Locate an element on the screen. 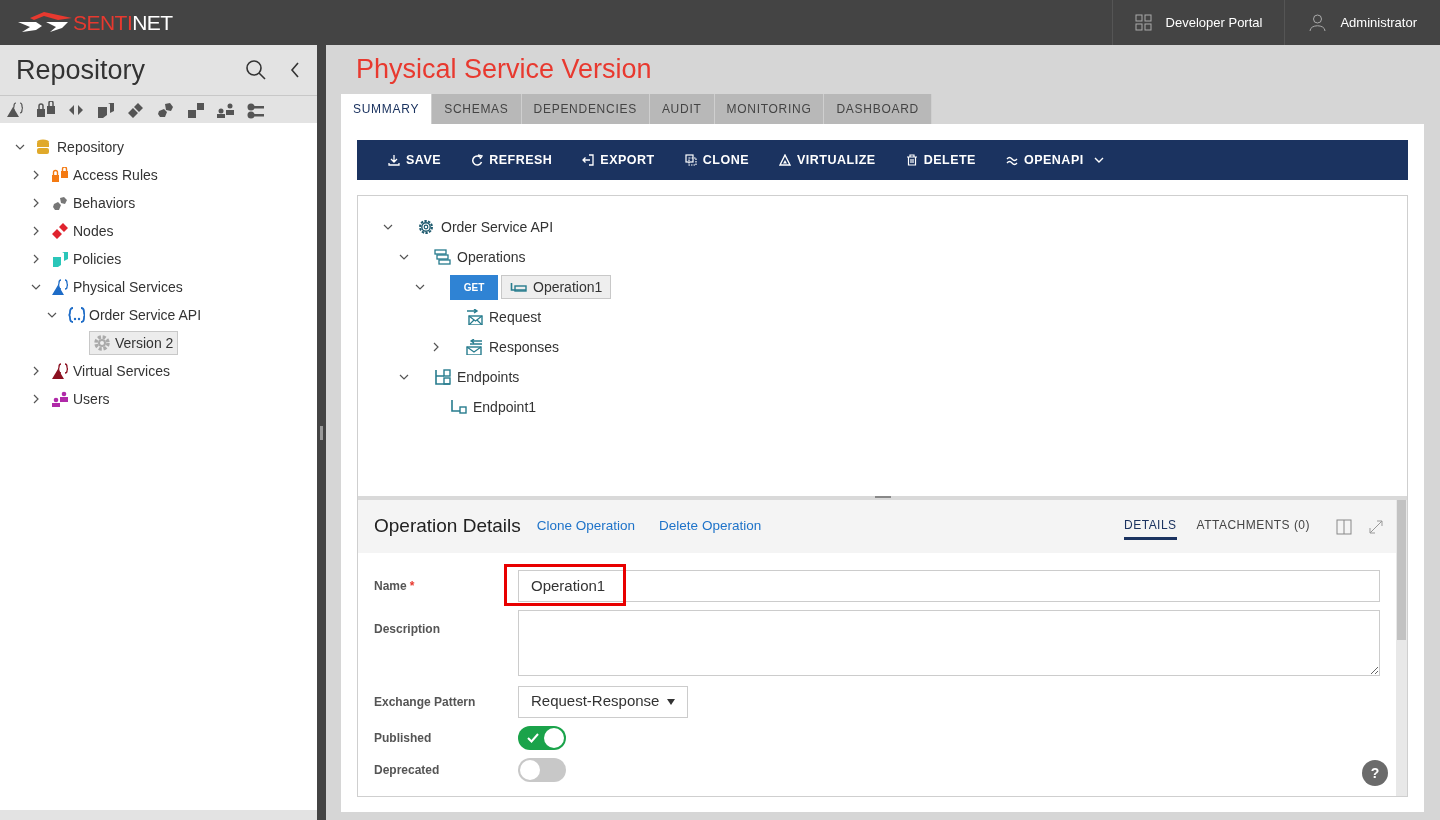 The width and height of the screenshot is (1440, 820). check-icon is located at coordinates (533, 738).